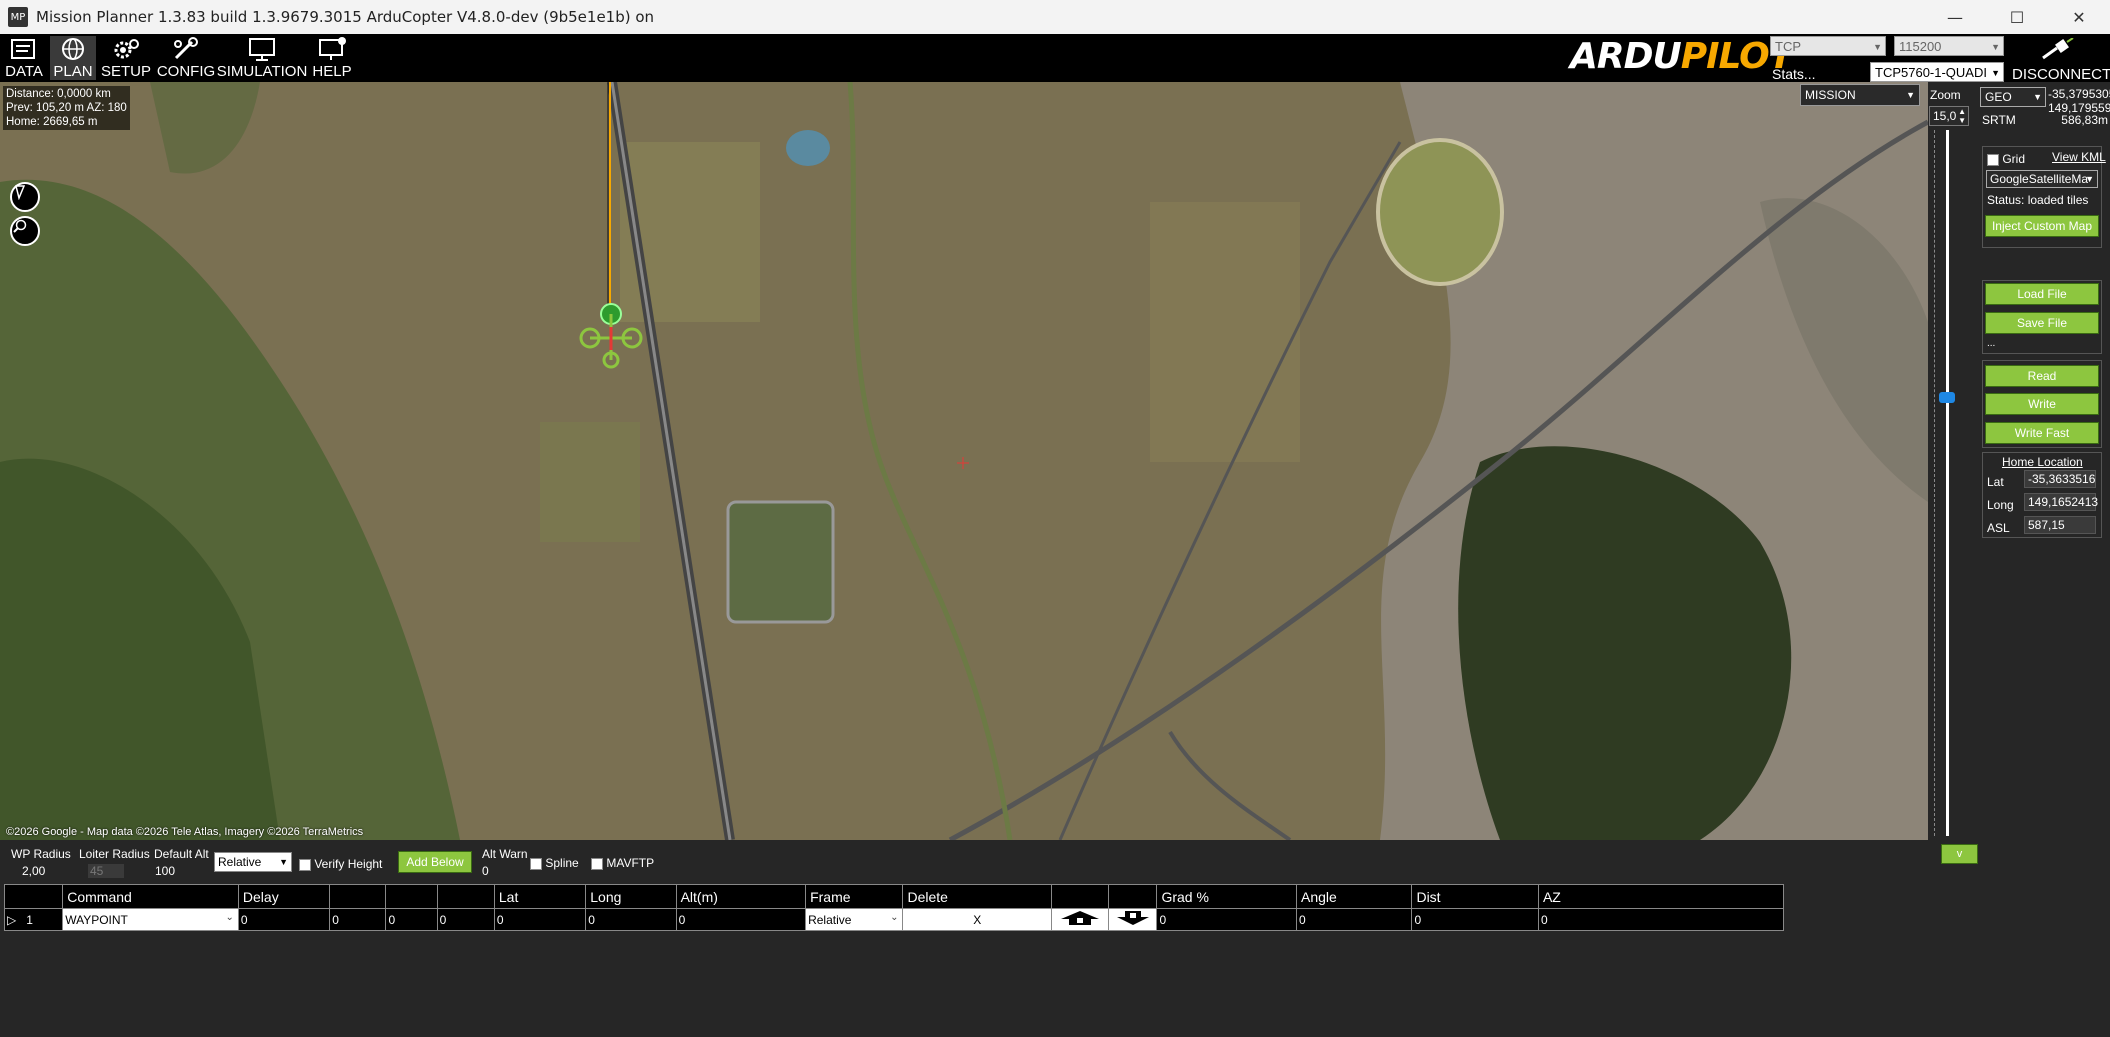 The height and width of the screenshot is (1037, 2110). I want to click on col-header-grad: Grad %, so click(1226, 896).